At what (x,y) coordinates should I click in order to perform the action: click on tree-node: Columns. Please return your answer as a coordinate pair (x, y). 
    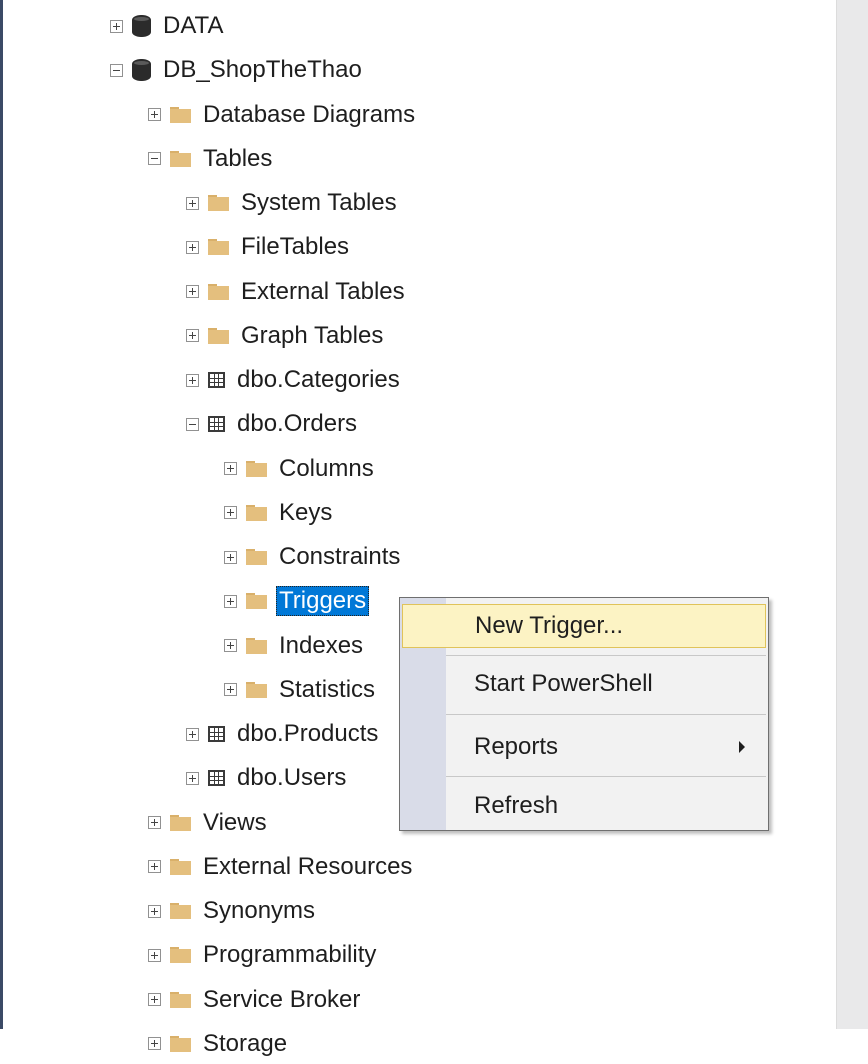
    Looking at the image, I should click on (300, 469).